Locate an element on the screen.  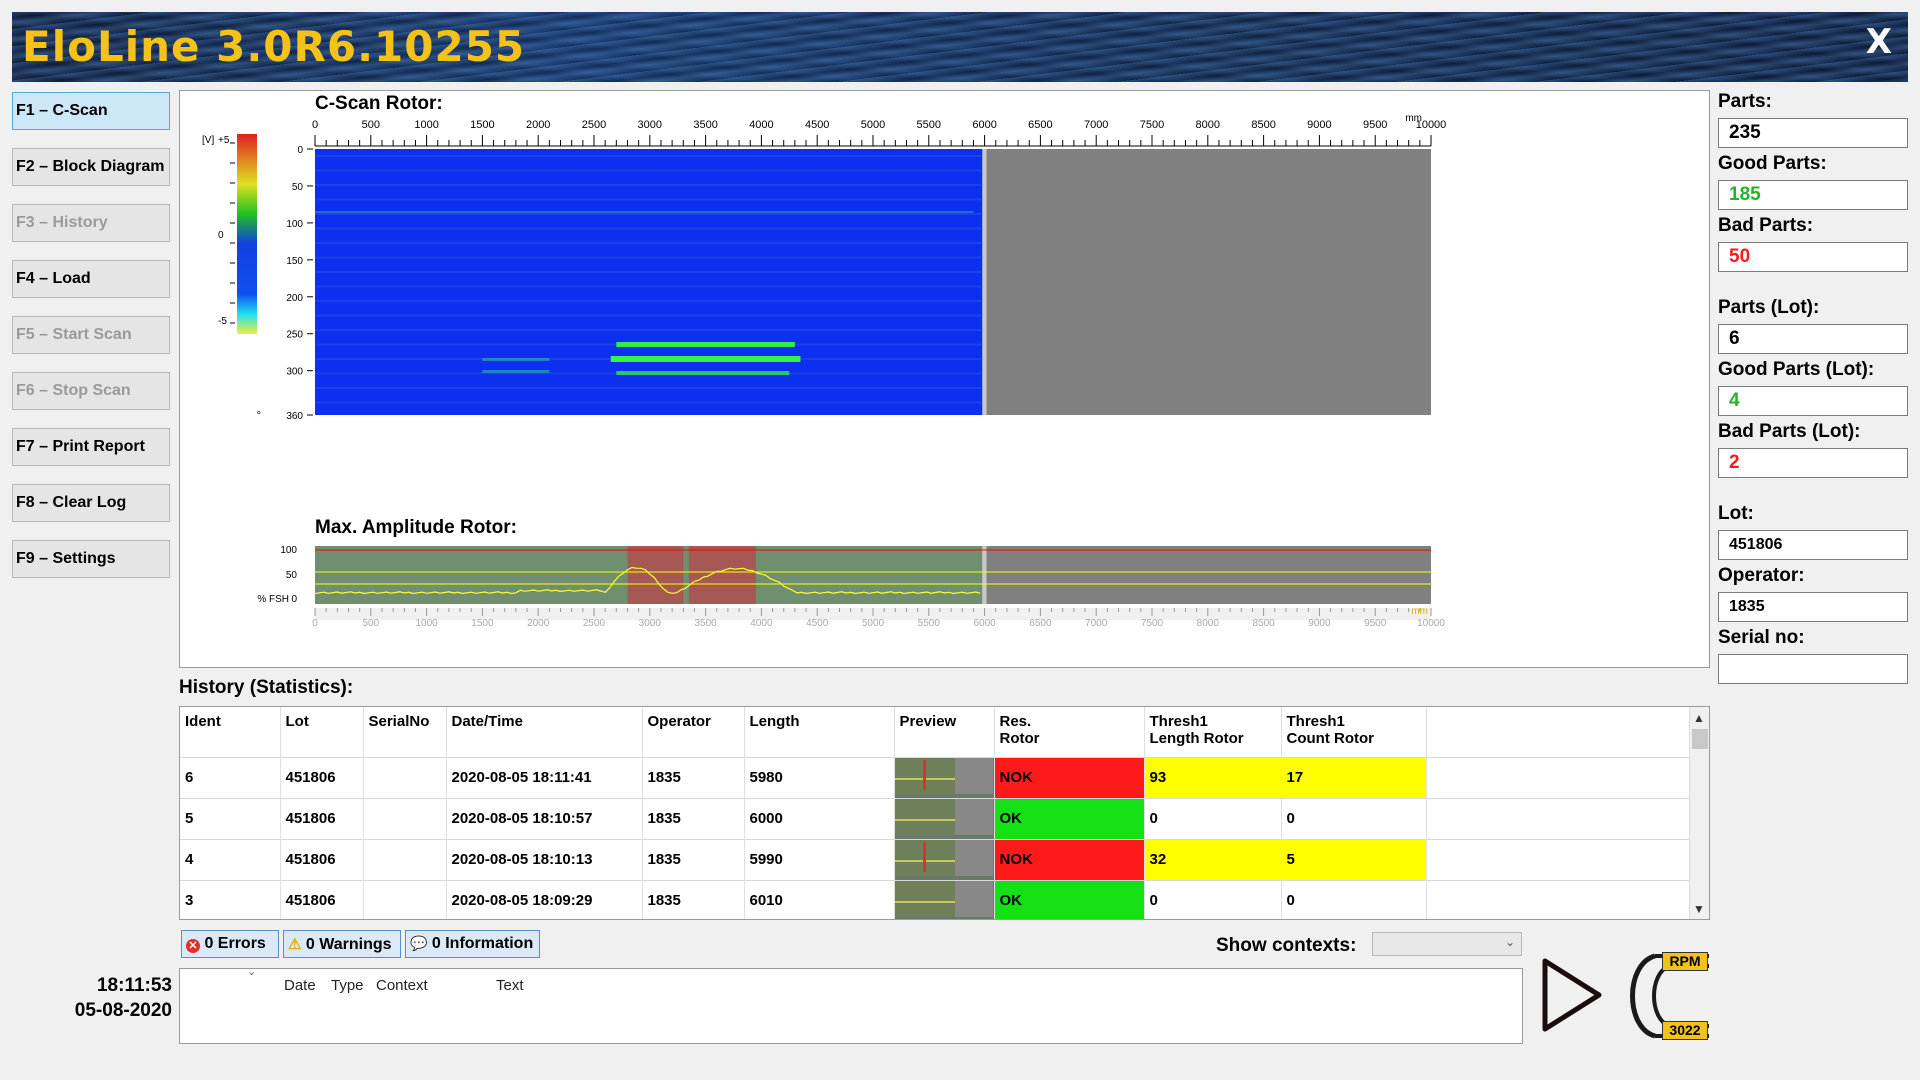
parts-field: 235 is located at coordinates (1813, 133).